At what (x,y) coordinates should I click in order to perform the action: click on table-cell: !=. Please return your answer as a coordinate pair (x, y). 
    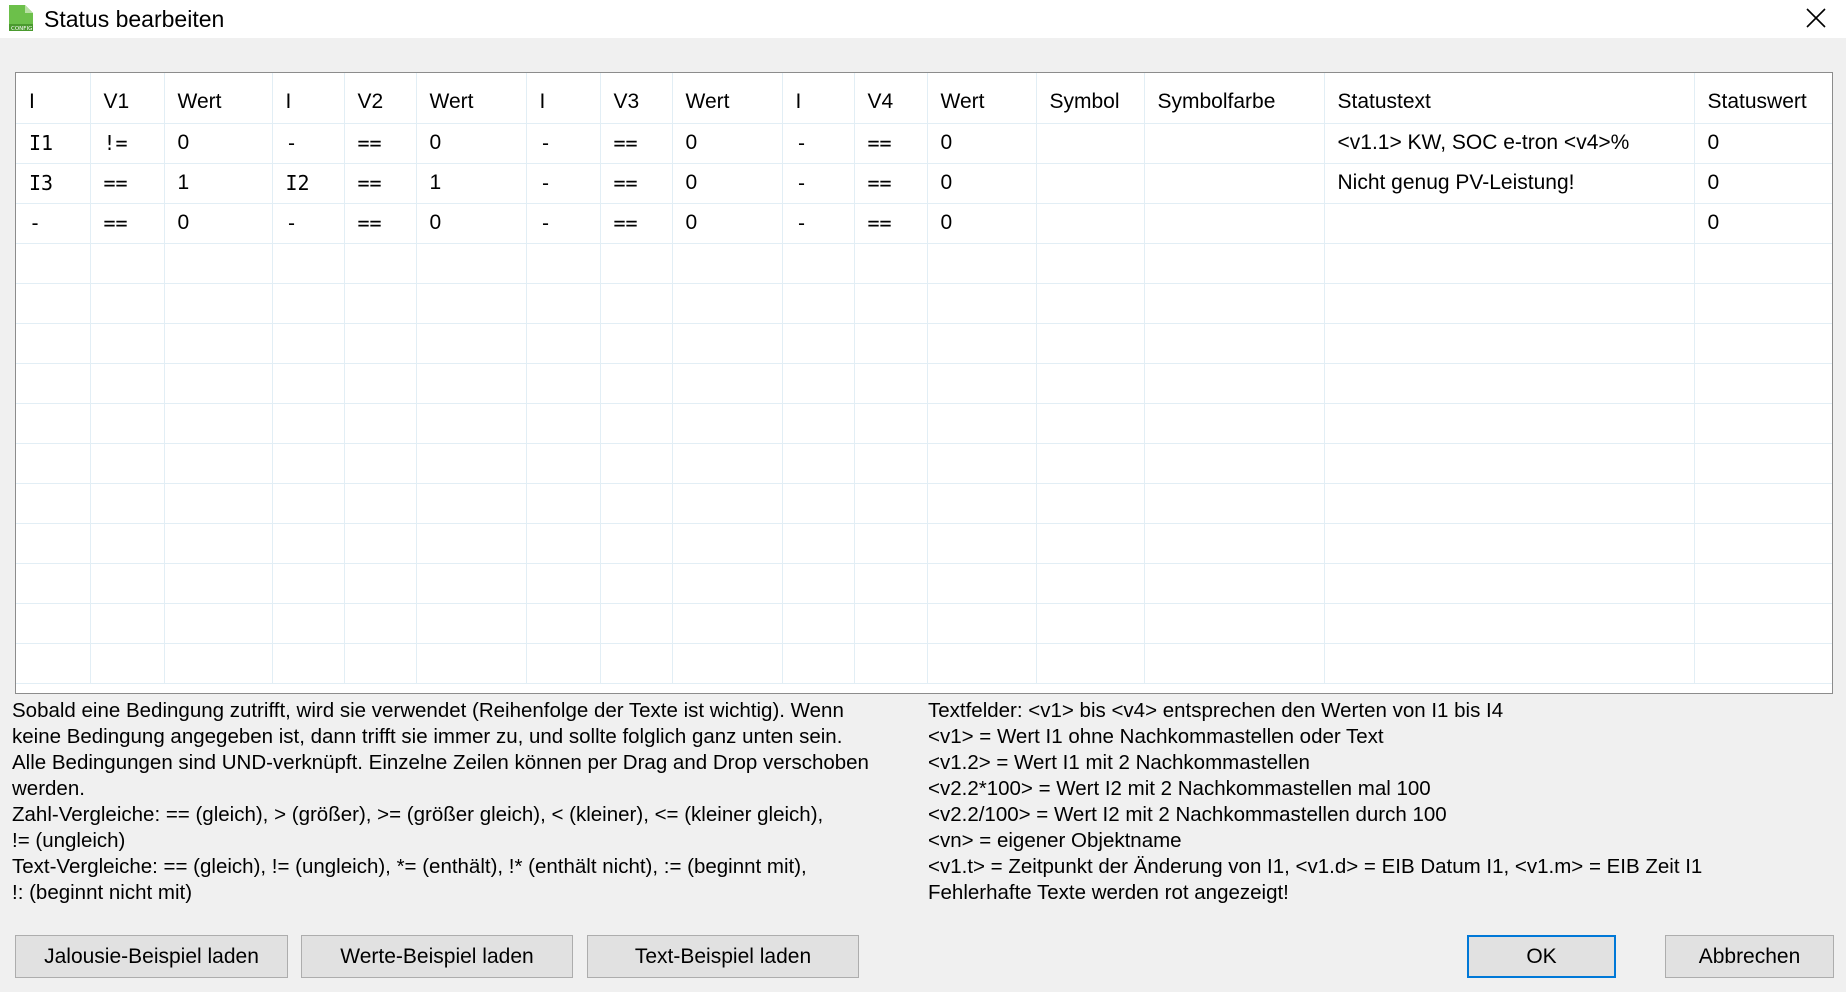
    Looking at the image, I should click on (127, 143).